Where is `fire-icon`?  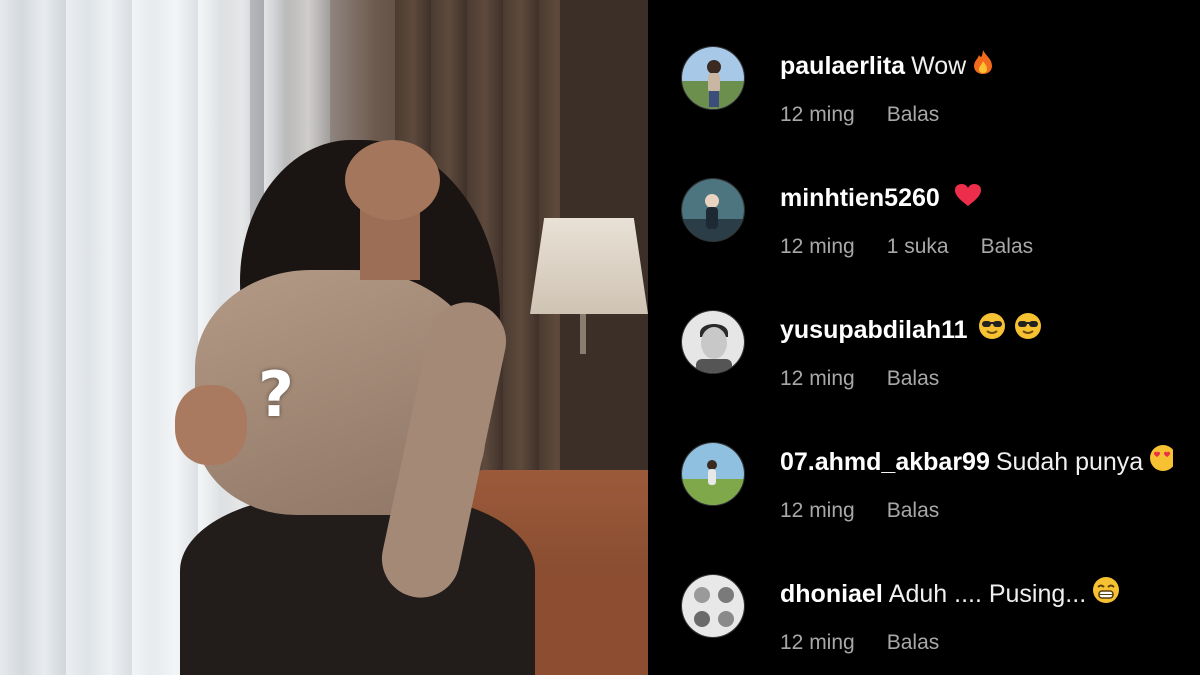 fire-icon is located at coordinates (983, 67).